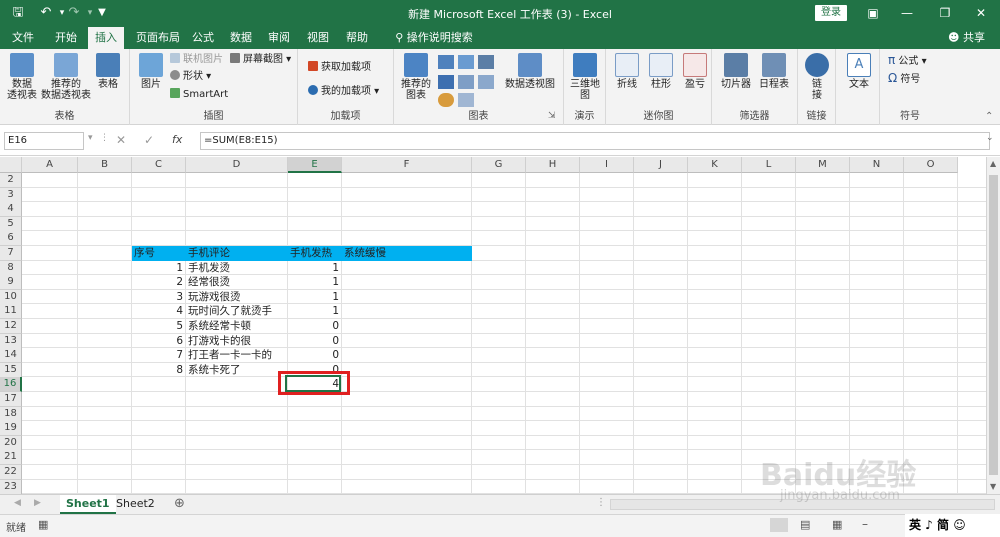 The image size is (1000, 537). I want to click on sparkline-winloss-button: 盈亏, so click(695, 71).